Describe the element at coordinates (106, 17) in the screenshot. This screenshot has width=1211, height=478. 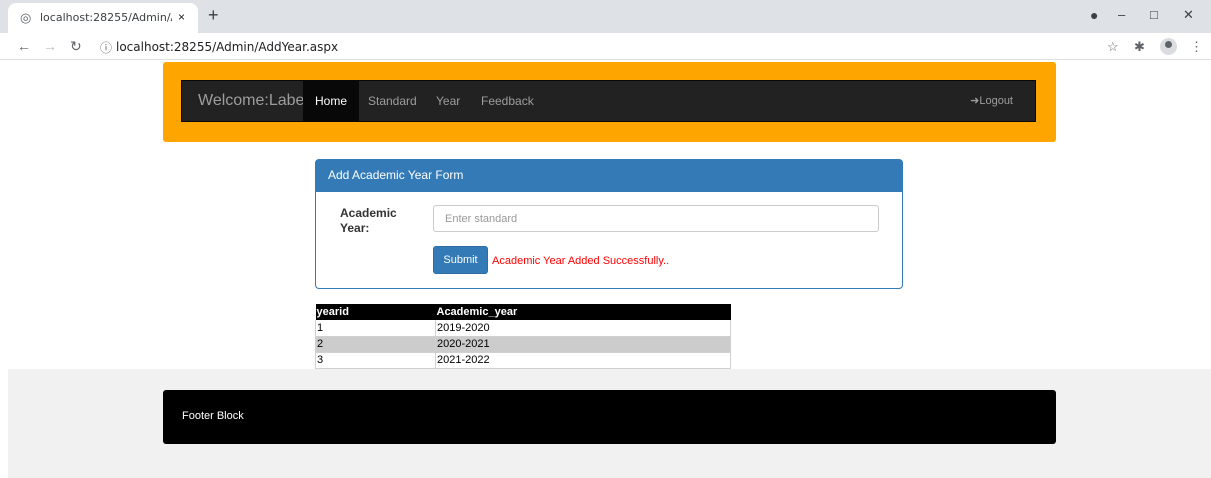
I see `tab-title: localhost:28255/Admin/AddYear.` at that location.